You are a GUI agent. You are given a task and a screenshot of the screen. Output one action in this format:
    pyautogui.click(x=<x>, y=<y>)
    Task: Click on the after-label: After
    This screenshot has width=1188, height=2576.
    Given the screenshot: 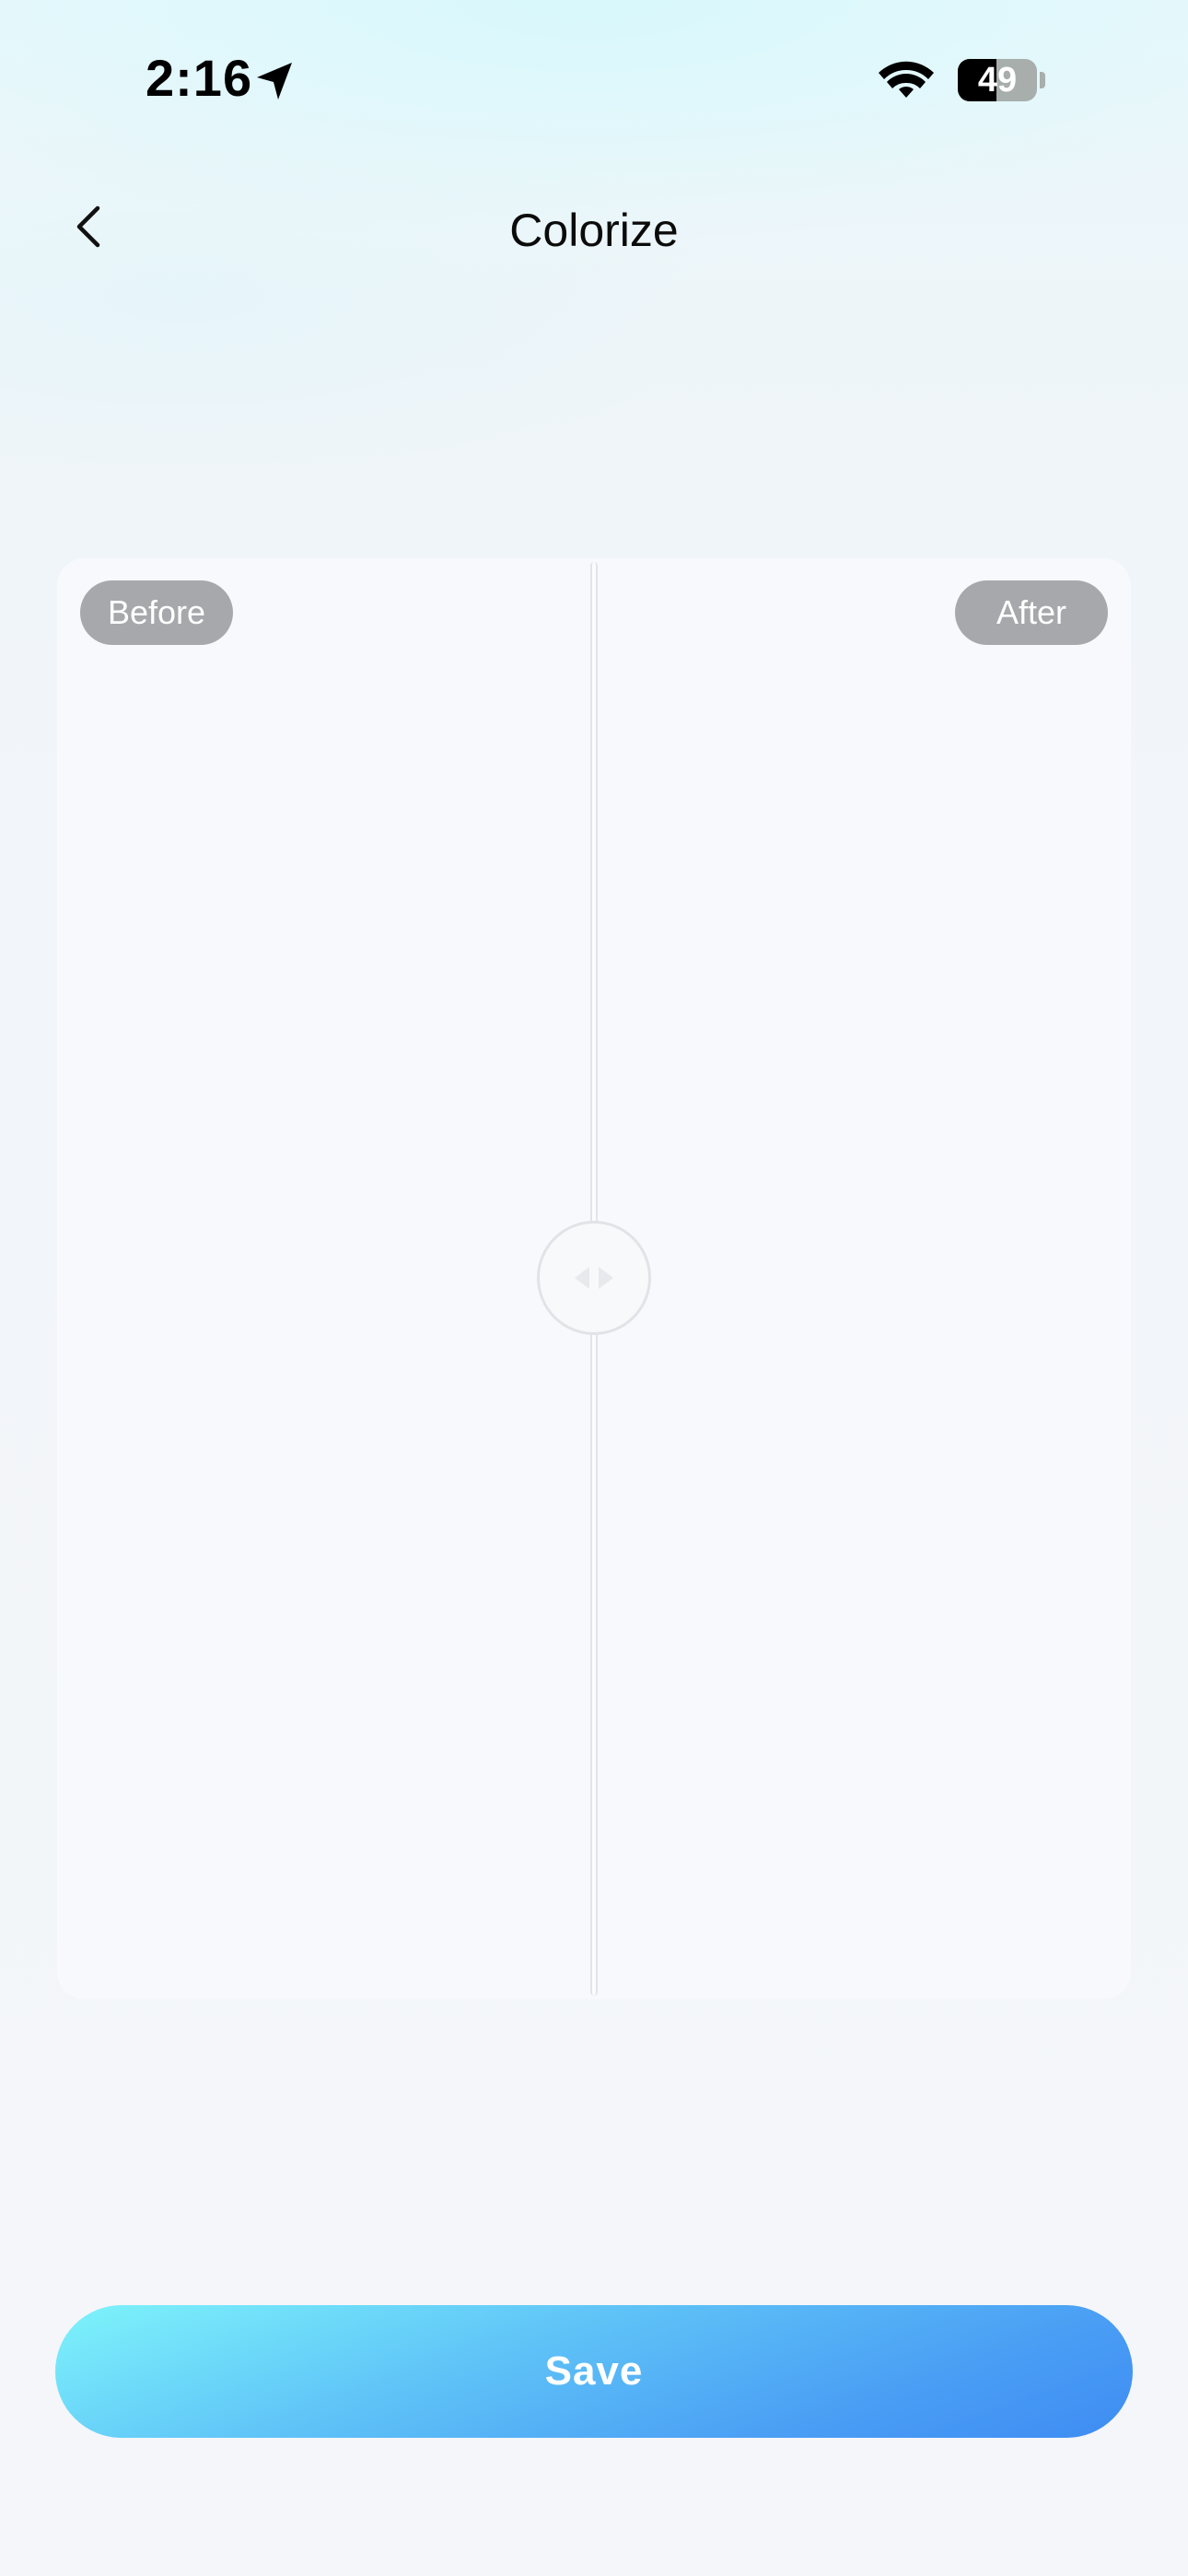 What is the action you would take?
    pyautogui.click(x=1031, y=612)
    